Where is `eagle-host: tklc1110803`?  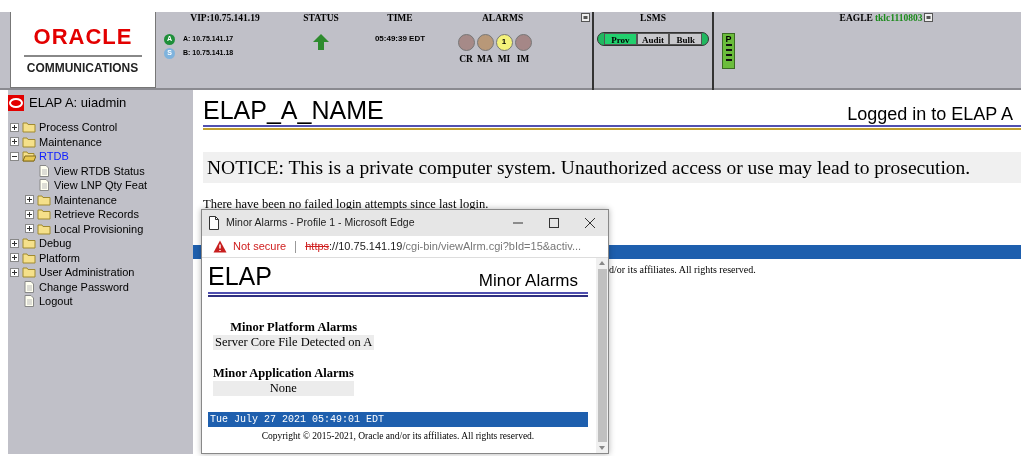
eagle-host: tklc1110803 is located at coordinates (898, 18).